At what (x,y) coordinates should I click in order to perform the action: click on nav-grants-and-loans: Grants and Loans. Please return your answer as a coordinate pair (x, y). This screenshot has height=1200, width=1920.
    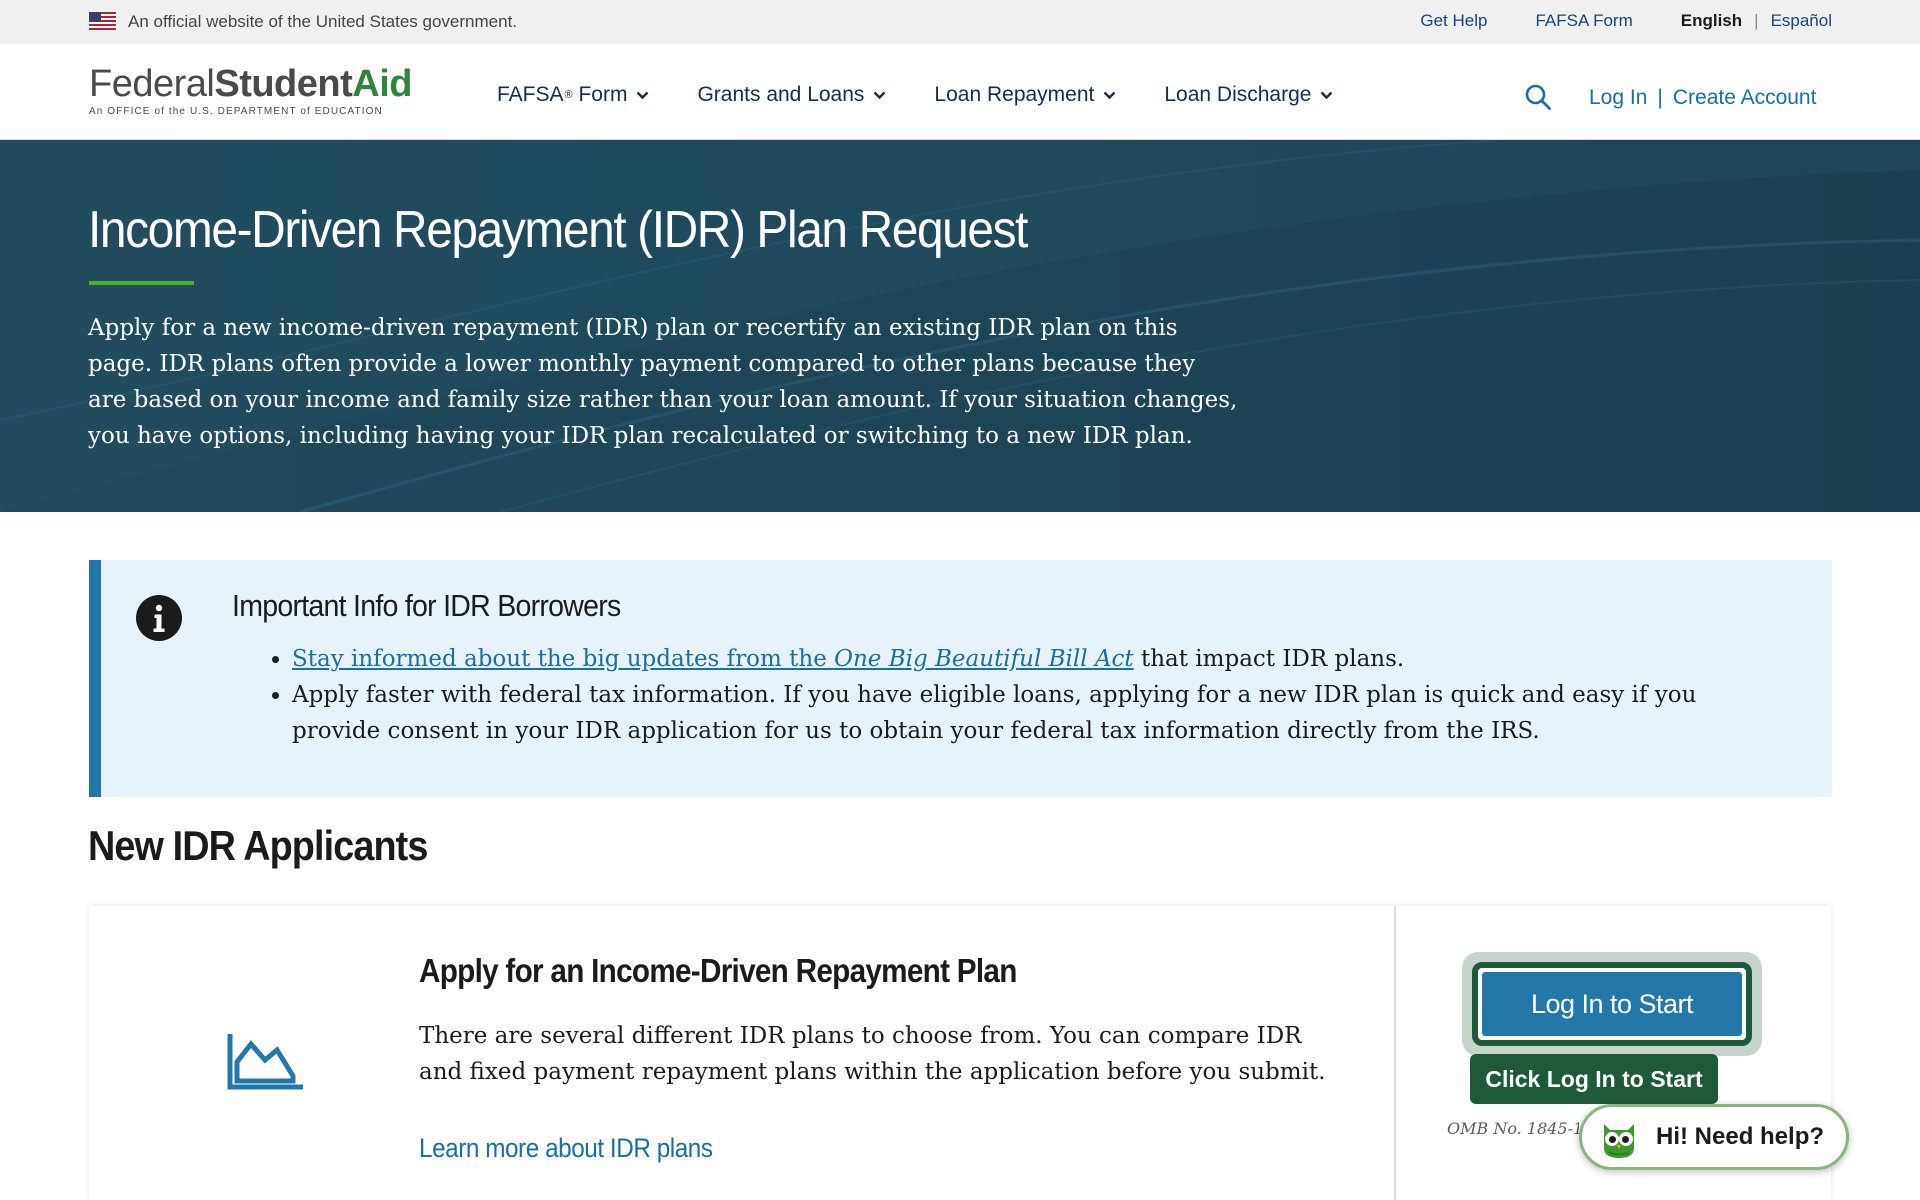
    Looking at the image, I should click on (791, 95).